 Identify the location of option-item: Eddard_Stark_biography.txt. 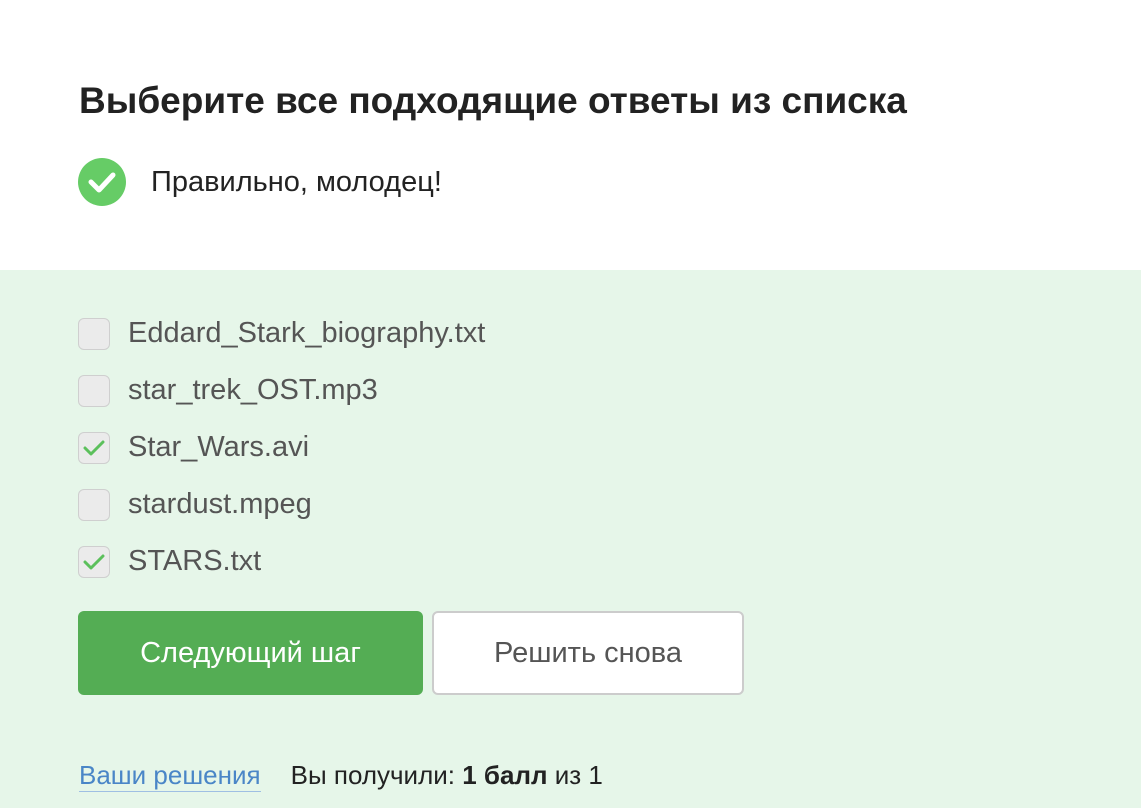
(281, 333).